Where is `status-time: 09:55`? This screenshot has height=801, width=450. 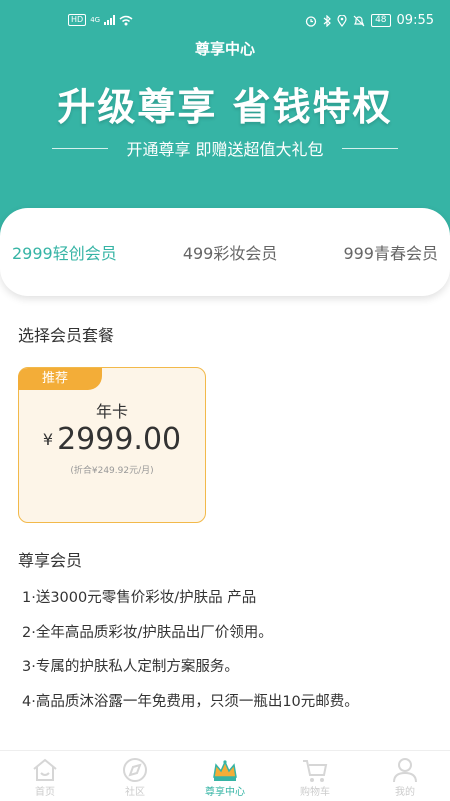 status-time: 09:55 is located at coordinates (415, 20).